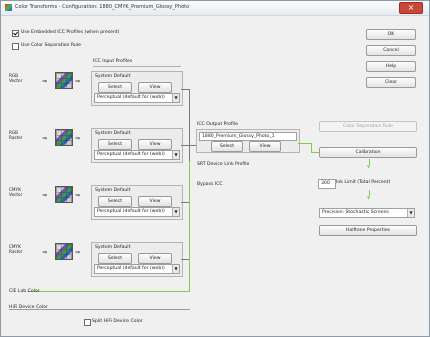 This screenshot has width=430, height=337. I want to click on input-source-label: RGB Raster, so click(16, 135).